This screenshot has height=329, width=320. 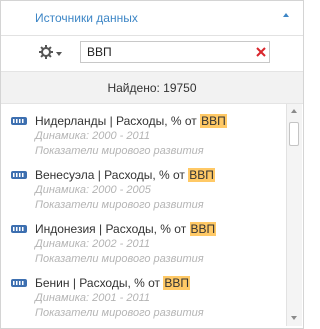 I want to click on scrollbar-thumb, so click(x=294, y=134).